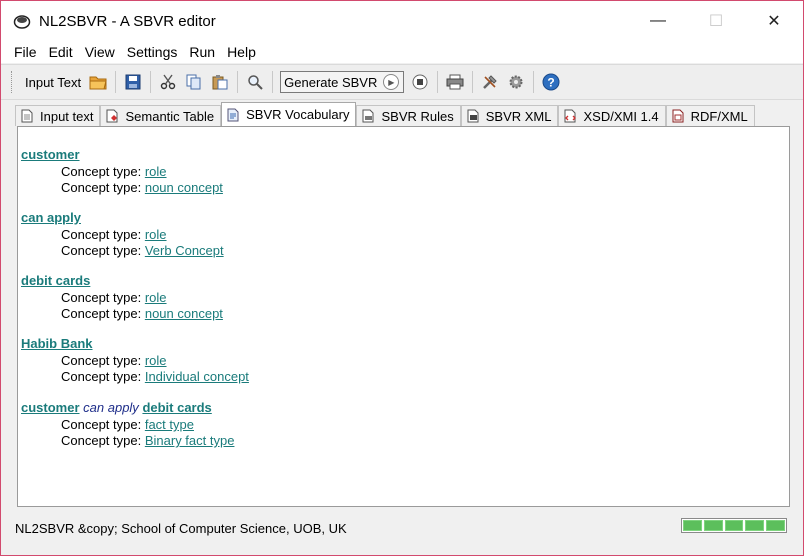 The width and height of the screenshot is (806, 558). I want to click on concept-type-row: Concept type: Individual concept, so click(155, 376).